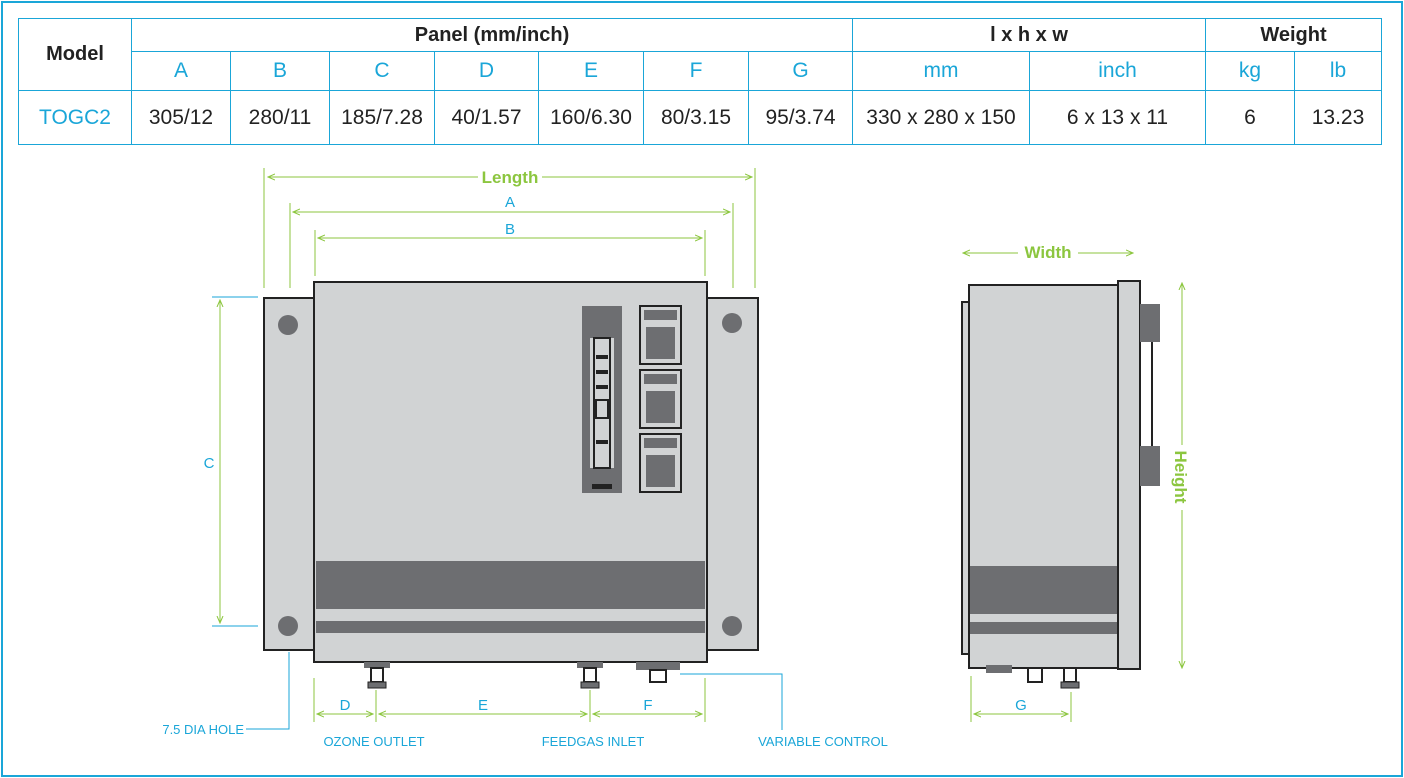 This screenshot has width=1404, height=778. What do you see at coordinates (510, 177) in the screenshot?
I see `length-label: Length` at bounding box center [510, 177].